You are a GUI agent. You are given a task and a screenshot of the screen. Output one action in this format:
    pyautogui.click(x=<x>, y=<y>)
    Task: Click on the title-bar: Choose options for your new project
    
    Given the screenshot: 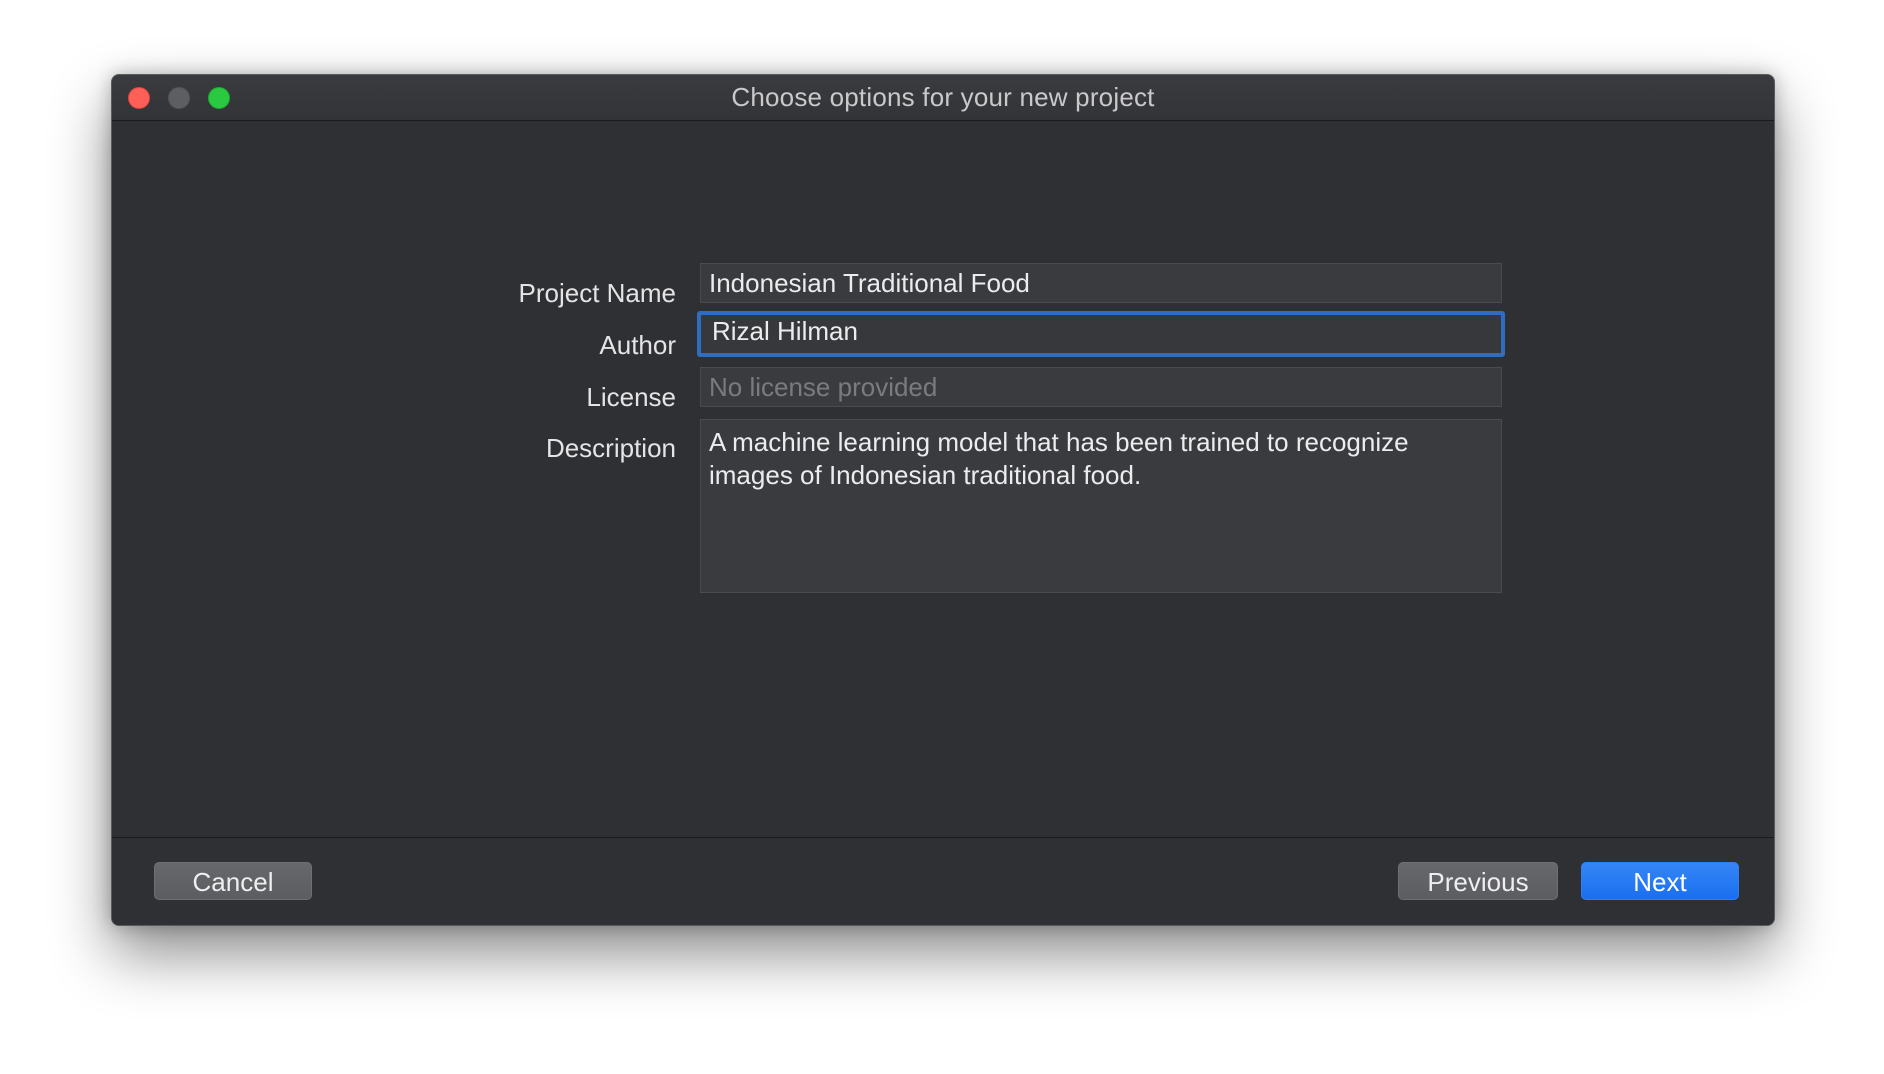 What is the action you would take?
    pyautogui.click(x=943, y=98)
    